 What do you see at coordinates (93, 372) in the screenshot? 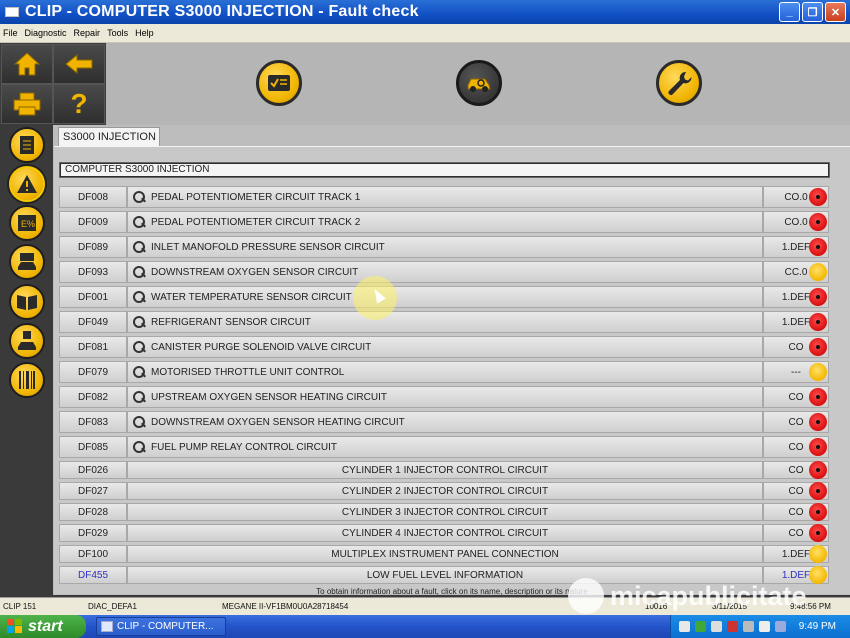
I see `fault-code: DF079` at bounding box center [93, 372].